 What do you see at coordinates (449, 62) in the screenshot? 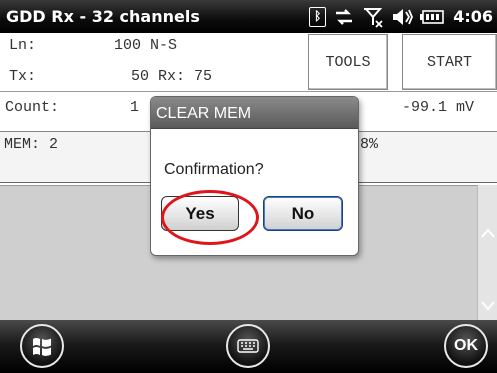
I see `start-button: START` at bounding box center [449, 62].